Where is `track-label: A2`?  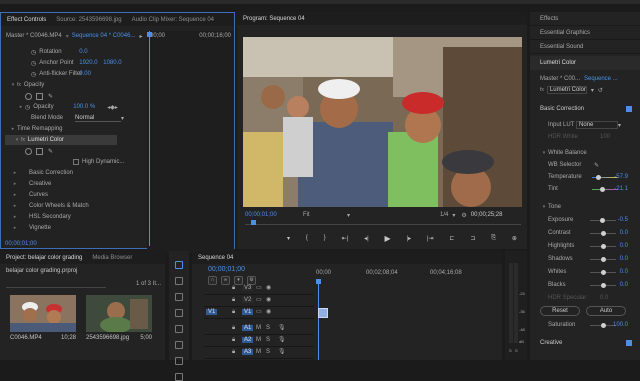
track-label: A2 is located at coordinates (248, 340).